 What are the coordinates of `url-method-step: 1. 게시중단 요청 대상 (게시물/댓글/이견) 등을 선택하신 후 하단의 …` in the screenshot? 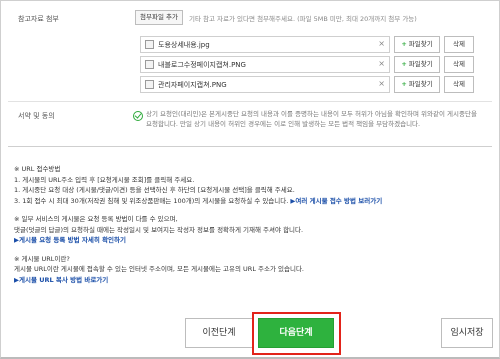 It's located at (154, 190).